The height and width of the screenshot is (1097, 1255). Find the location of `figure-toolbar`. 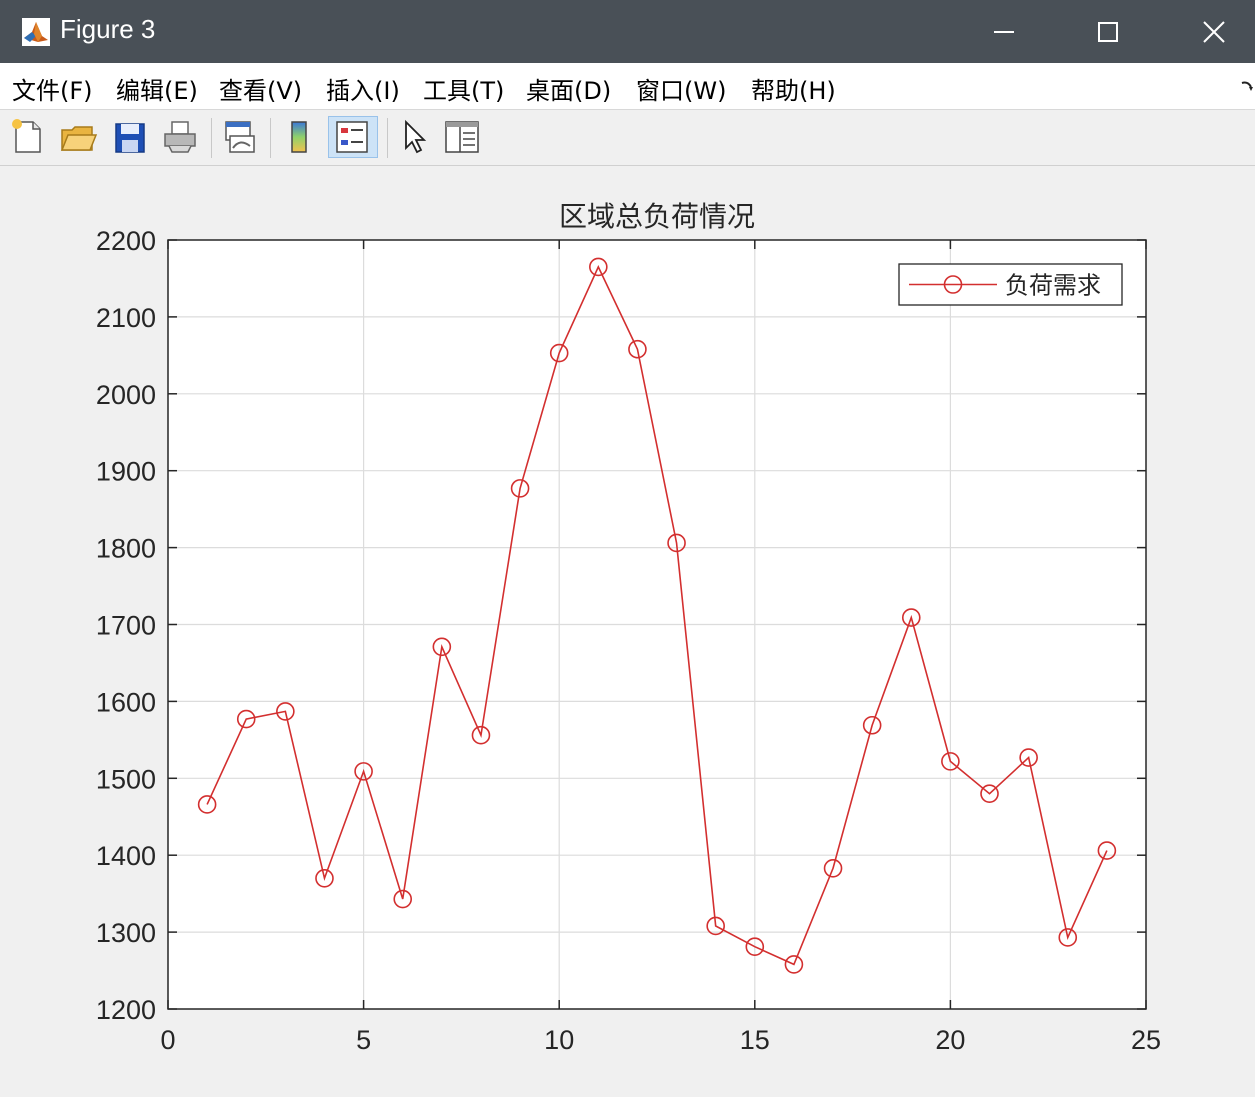

figure-toolbar is located at coordinates (627, 138).